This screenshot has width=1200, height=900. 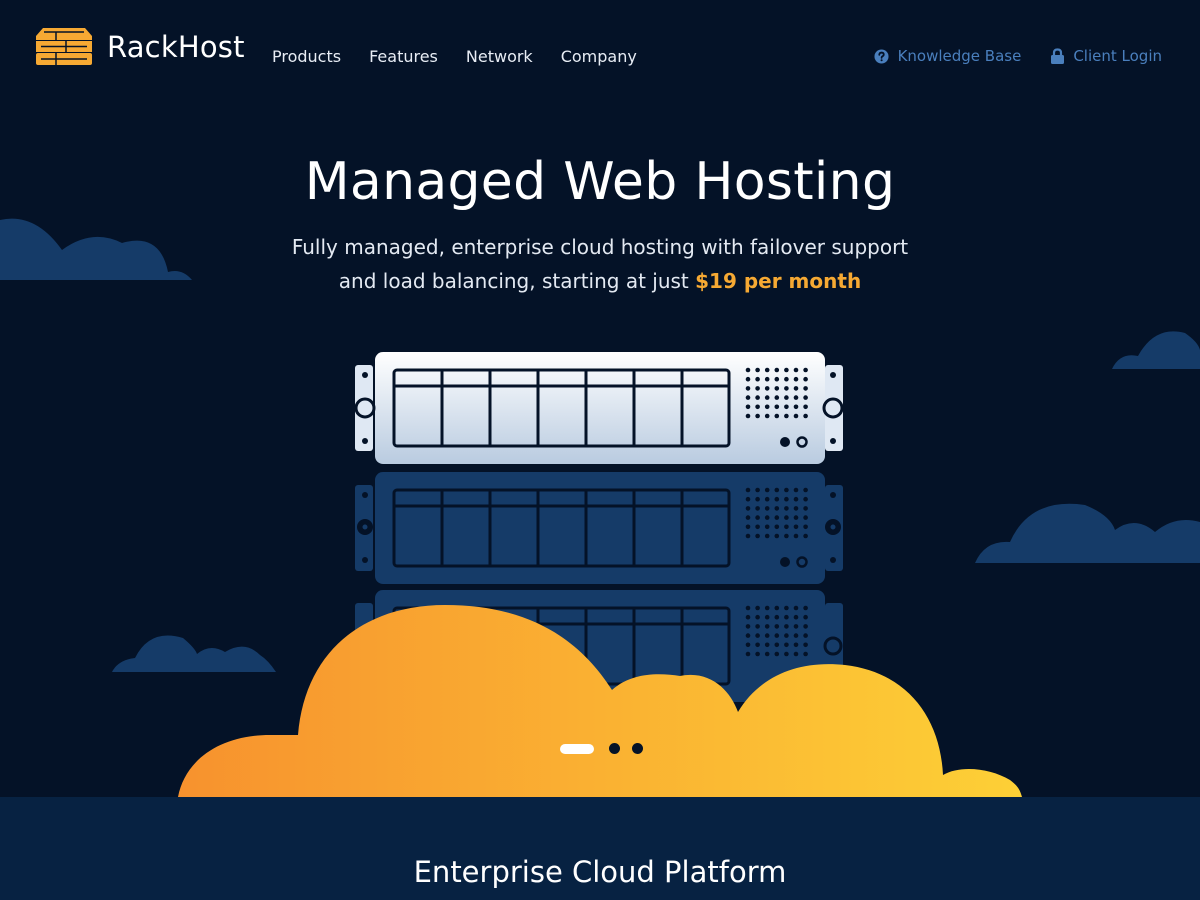 I want to click on knowledge-base-link: Knowledge Base, so click(x=948, y=56).